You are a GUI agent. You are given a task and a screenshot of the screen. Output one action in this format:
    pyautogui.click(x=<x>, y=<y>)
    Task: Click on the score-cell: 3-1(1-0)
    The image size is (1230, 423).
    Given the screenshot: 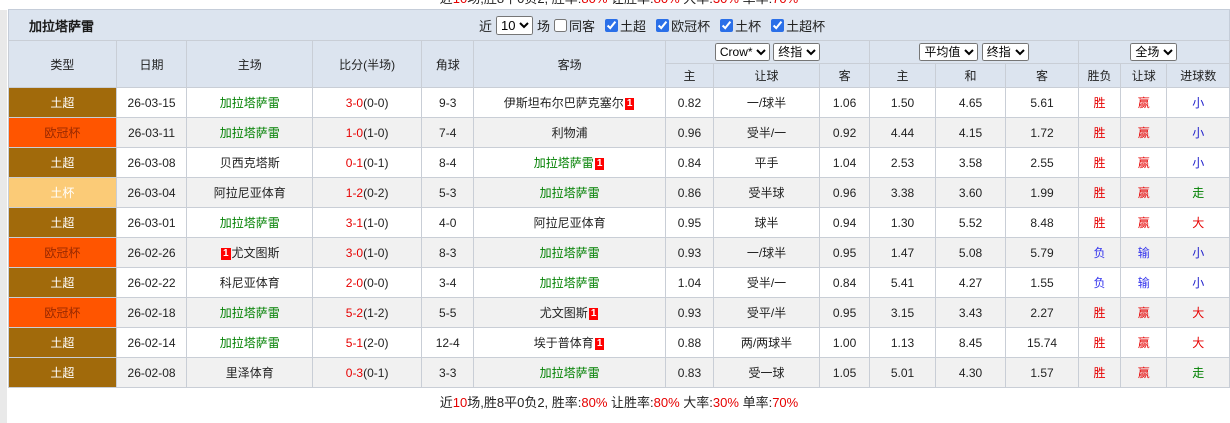 What is the action you would take?
    pyautogui.click(x=367, y=222)
    